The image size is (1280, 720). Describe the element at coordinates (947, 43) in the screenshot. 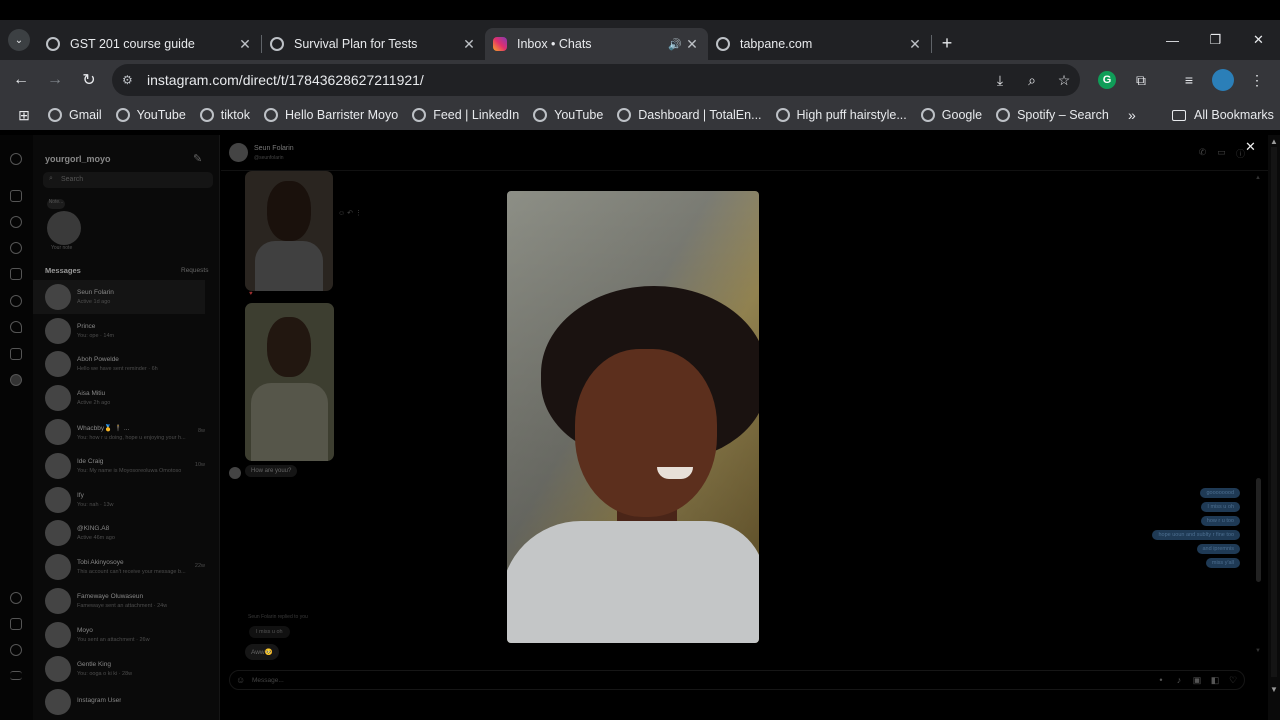

I see `new-tab-button: +` at that location.